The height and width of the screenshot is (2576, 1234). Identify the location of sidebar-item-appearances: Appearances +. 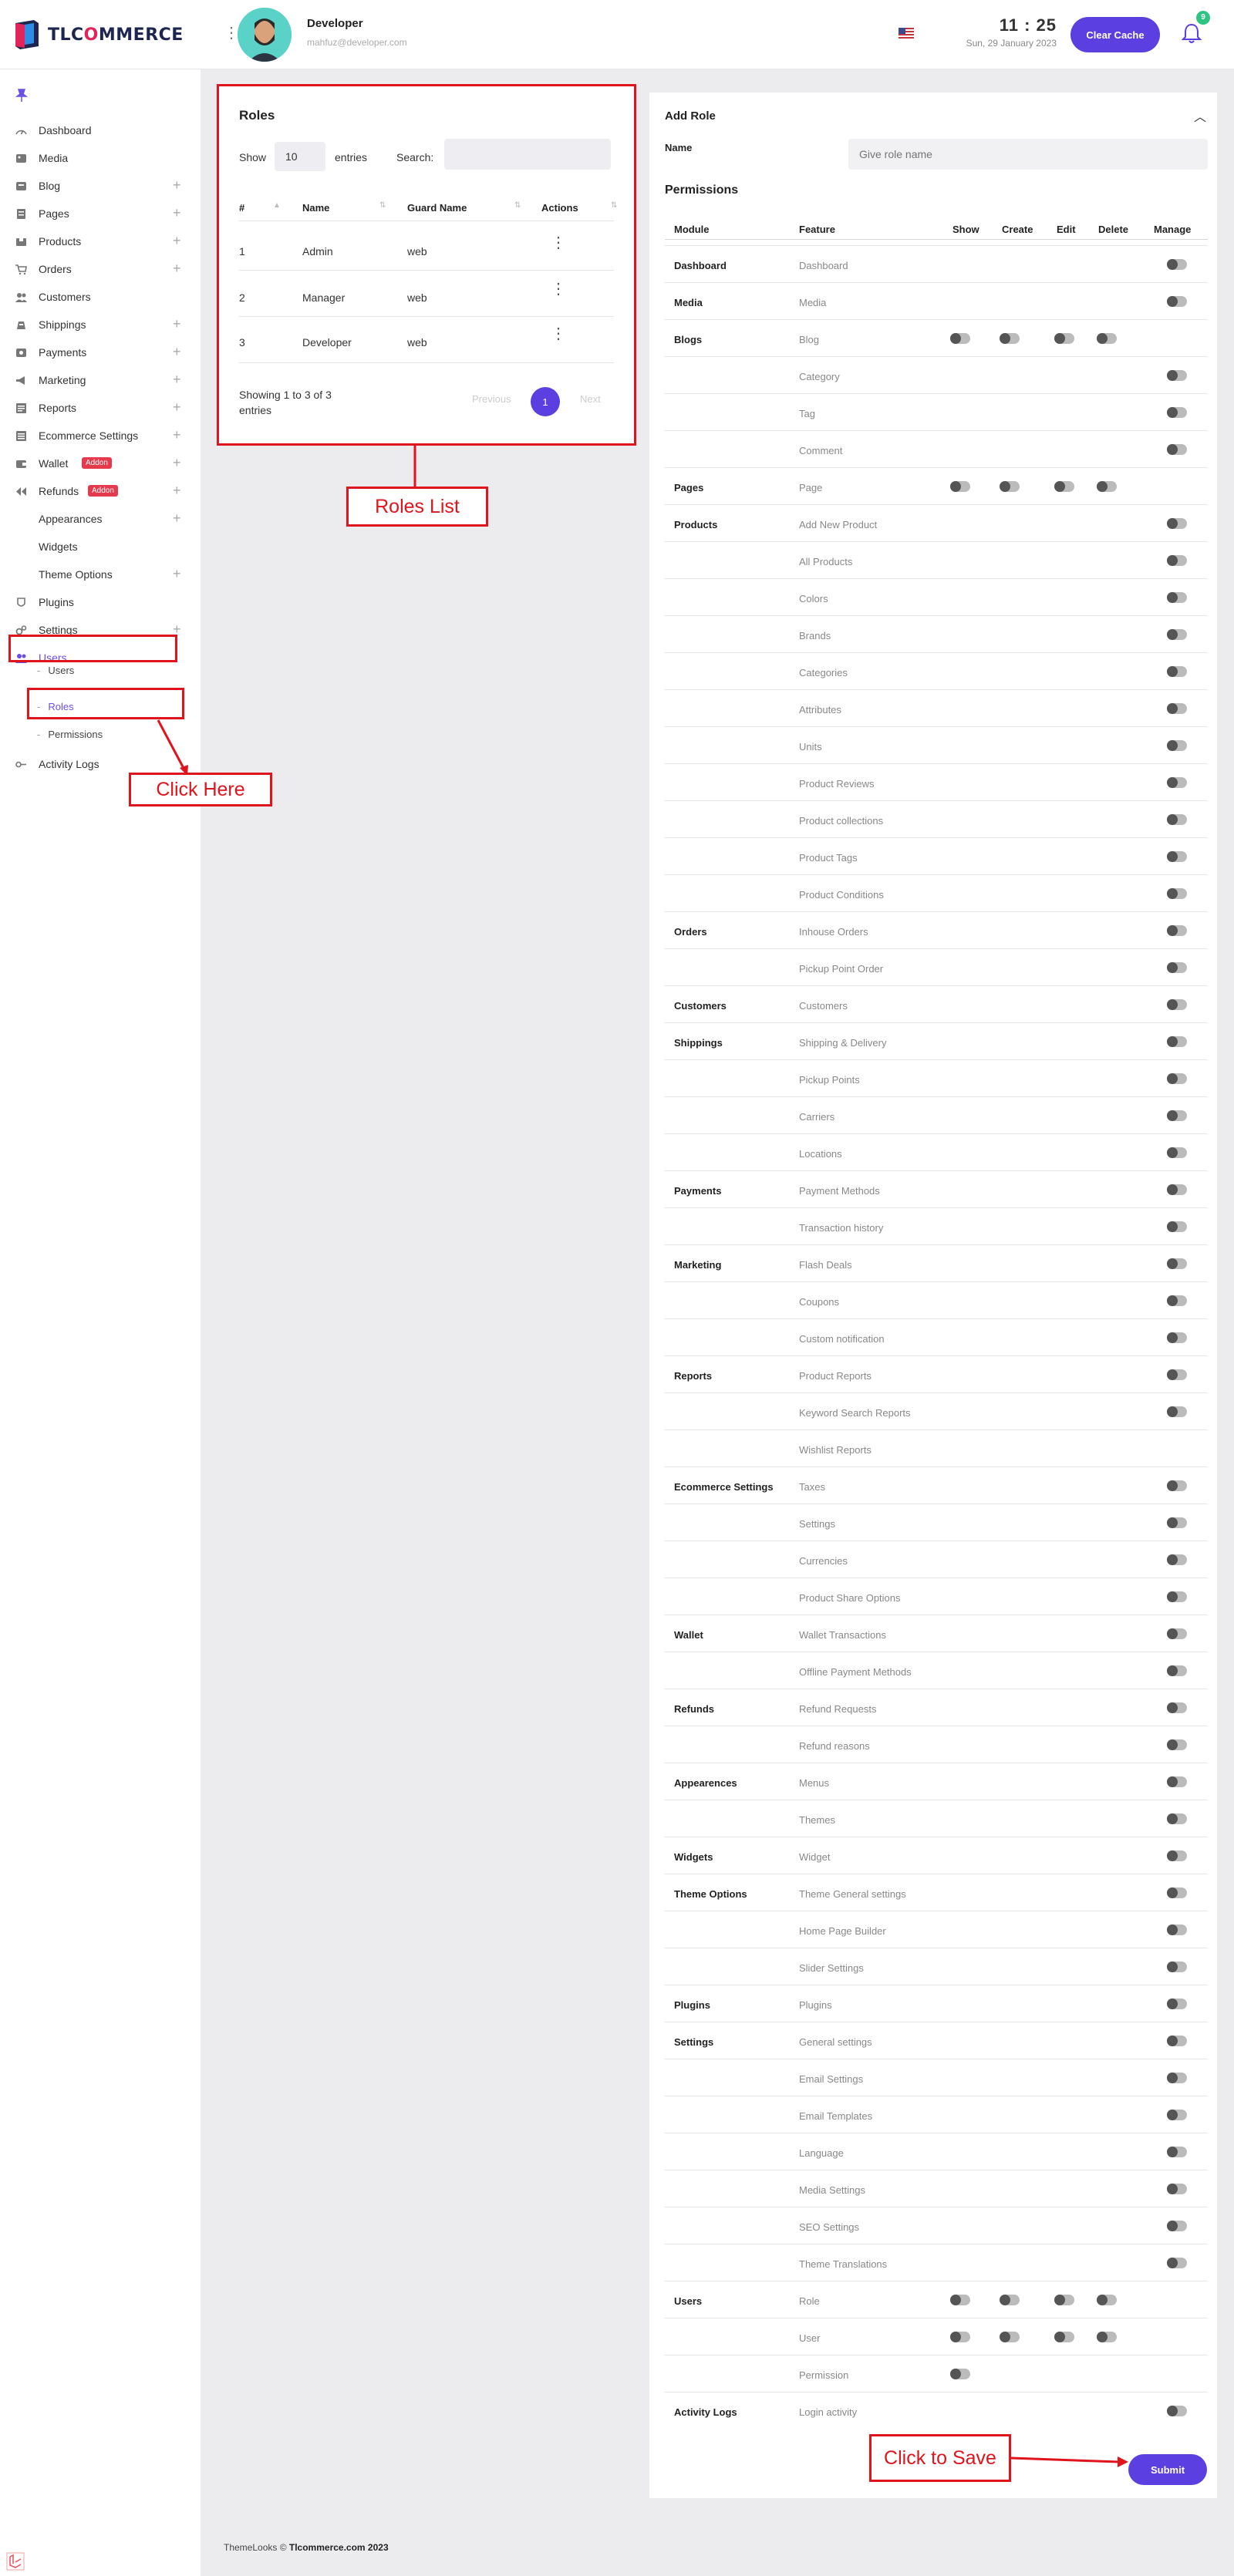
(101, 519).